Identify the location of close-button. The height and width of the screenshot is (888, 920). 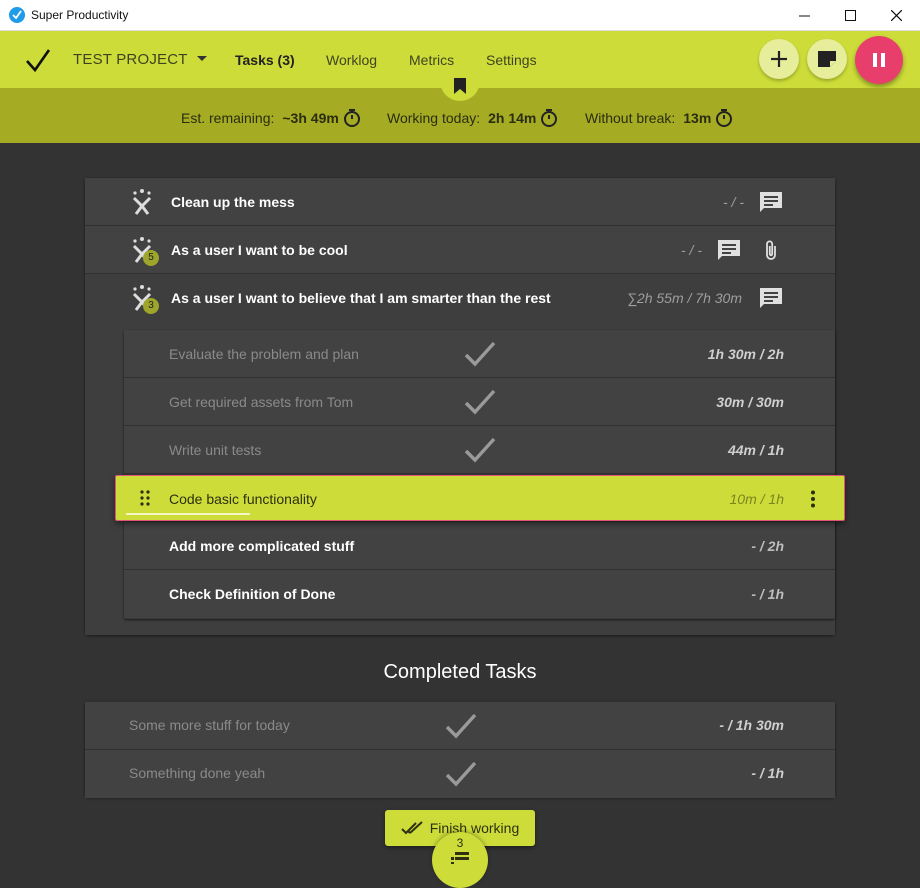
(896, 15).